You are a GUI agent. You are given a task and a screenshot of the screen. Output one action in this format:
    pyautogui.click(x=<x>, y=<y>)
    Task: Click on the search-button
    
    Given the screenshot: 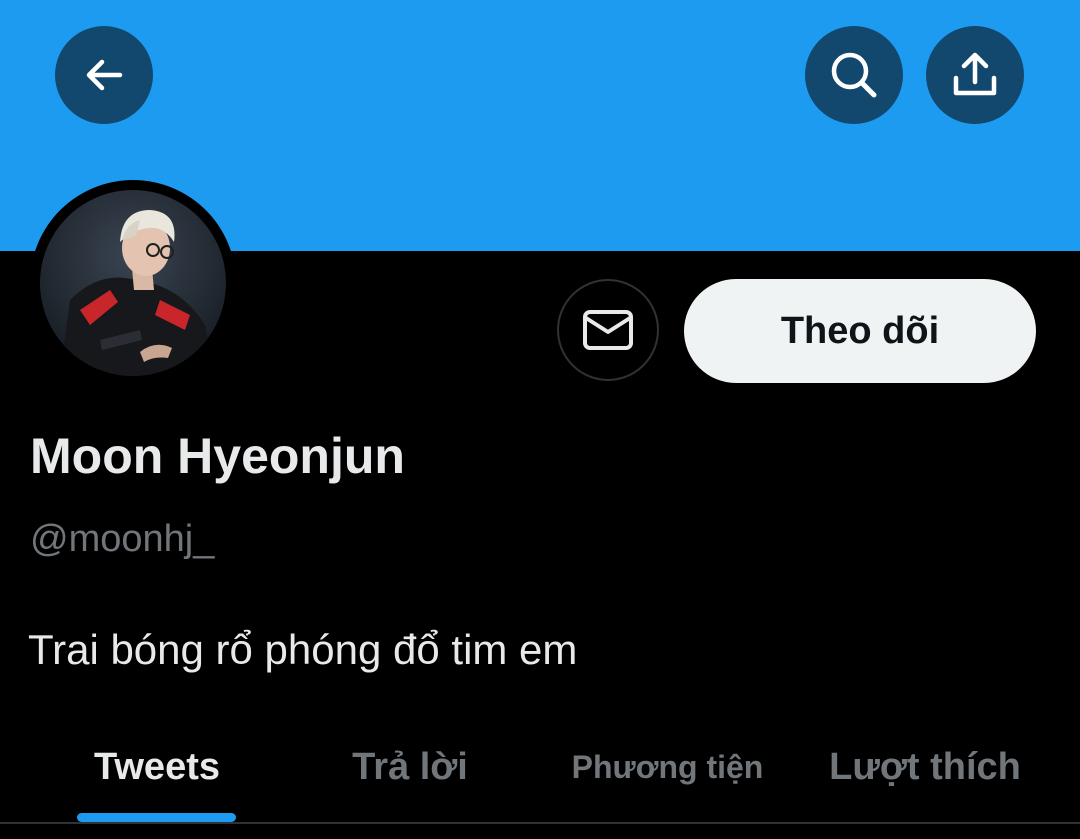 What is the action you would take?
    pyautogui.click(x=854, y=75)
    